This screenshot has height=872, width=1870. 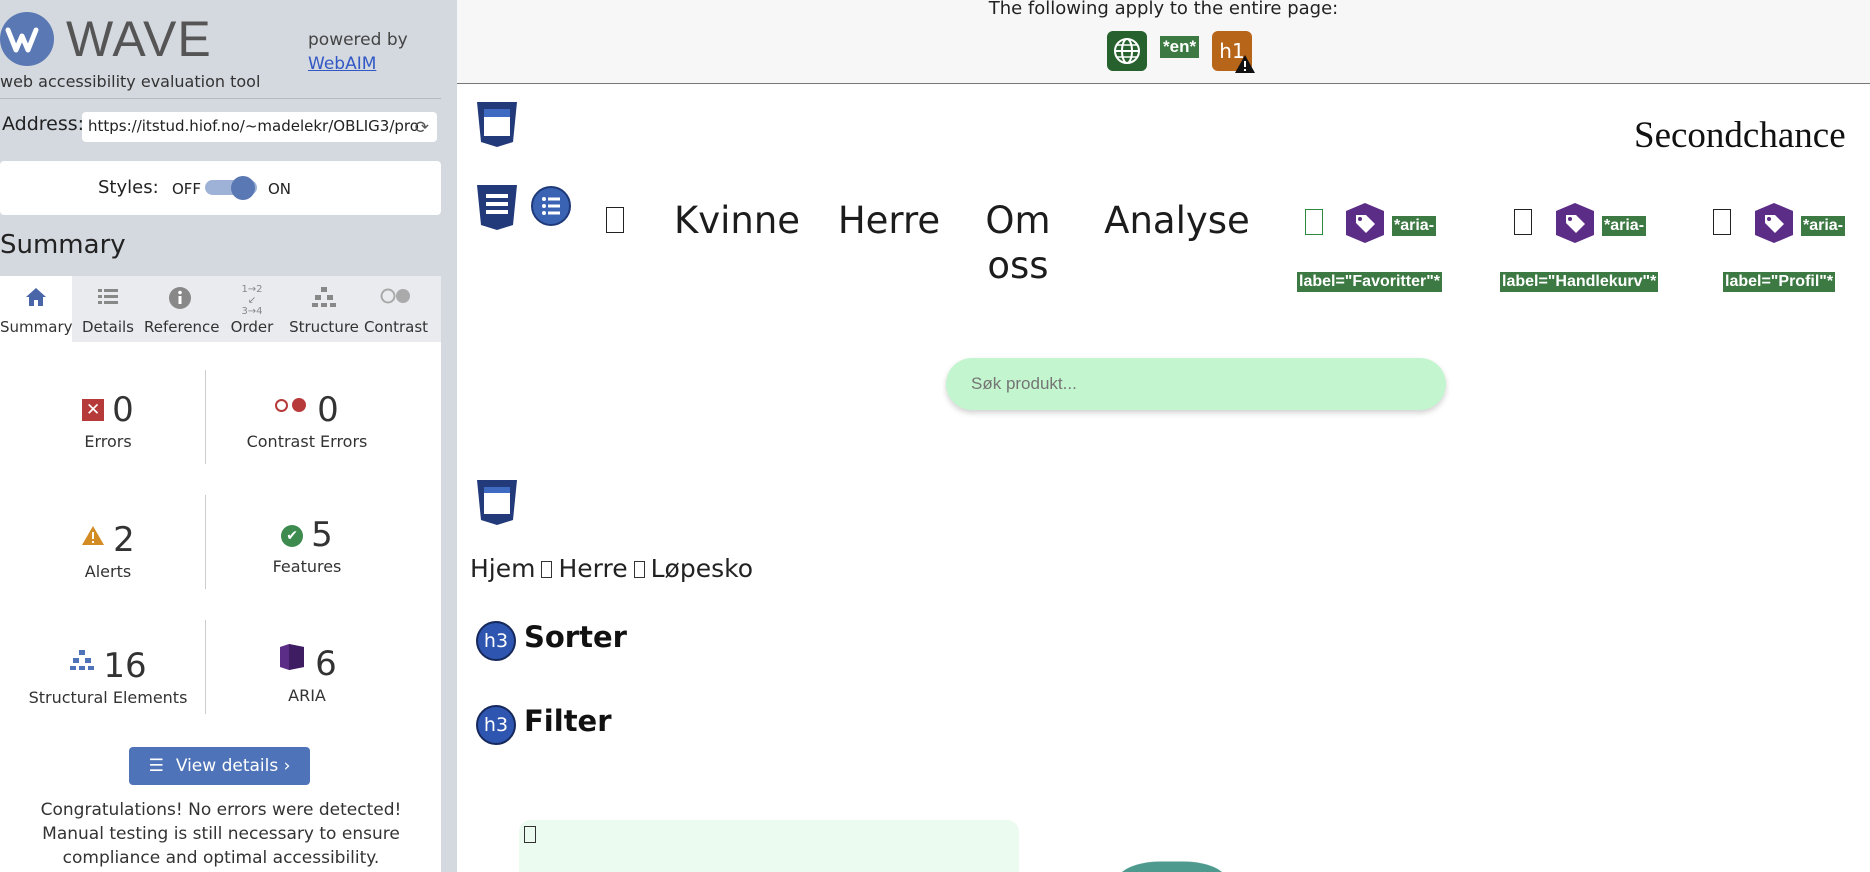 I want to click on cart-placeholder-icon, so click(x=1523, y=222).